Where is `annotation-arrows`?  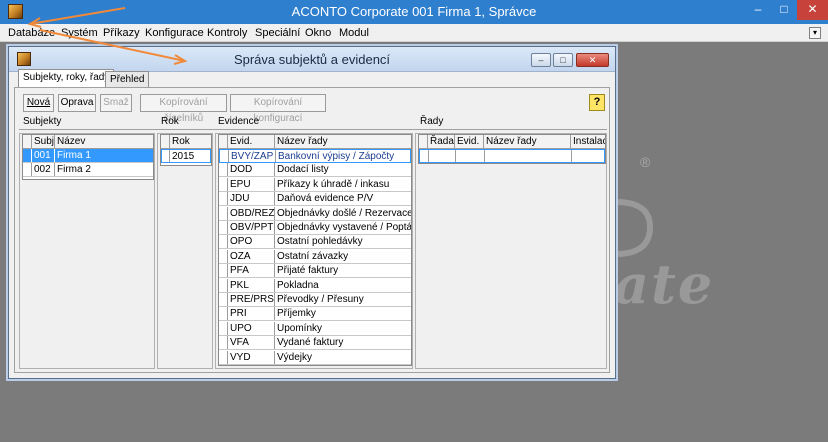 annotation-arrows is located at coordinates (107, 36).